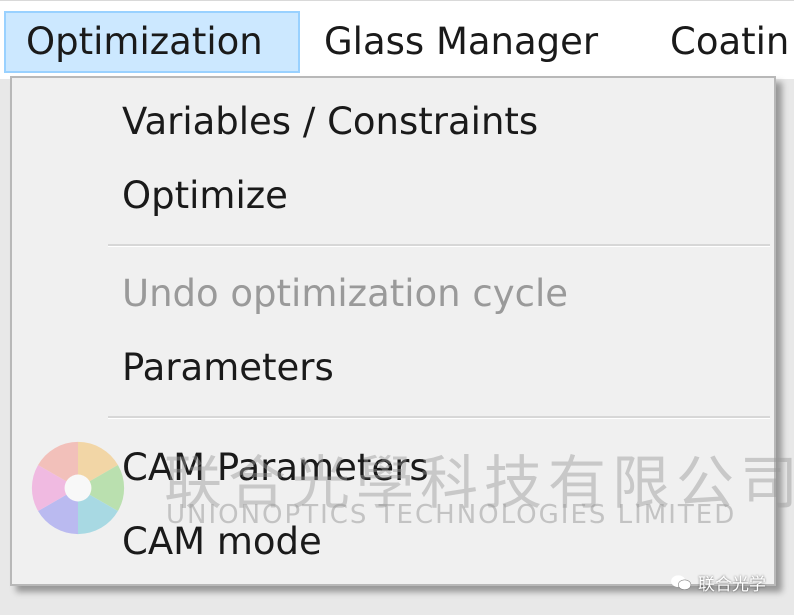 The width and height of the screenshot is (794, 615). I want to click on menu-glass-manager: Glass Manager, so click(461, 42).